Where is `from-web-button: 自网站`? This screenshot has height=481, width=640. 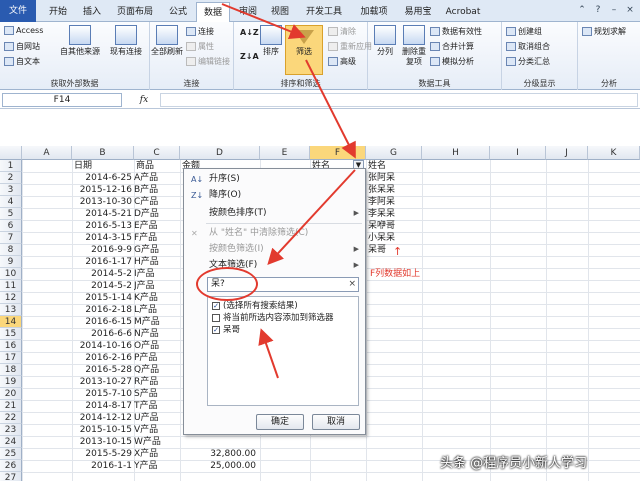 from-web-button: 自网站 is located at coordinates (22, 46).